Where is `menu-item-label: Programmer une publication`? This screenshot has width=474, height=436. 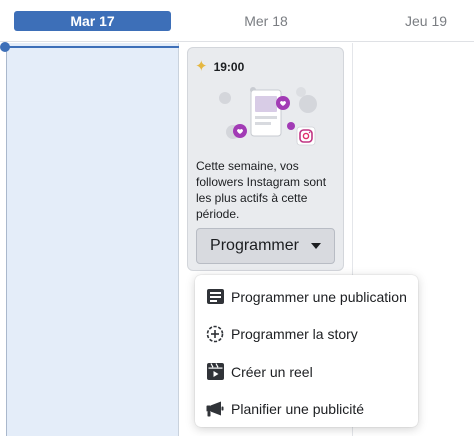
menu-item-label: Programmer une publication is located at coordinates (319, 296).